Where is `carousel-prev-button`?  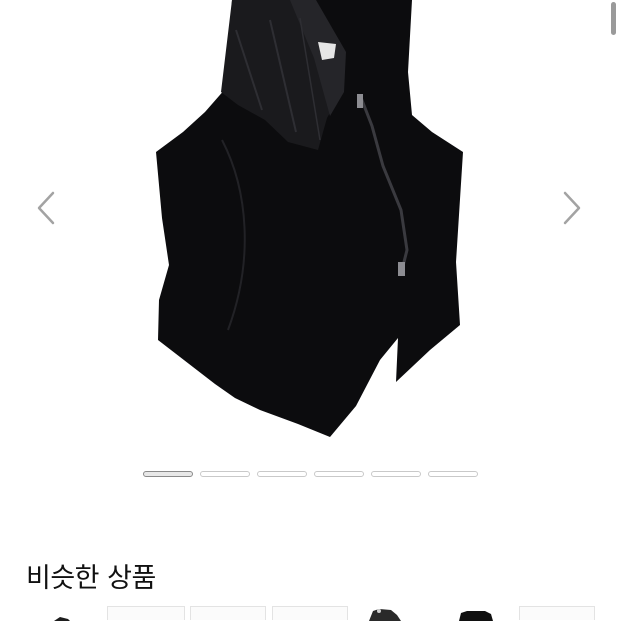
carousel-prev-button is located at coordinates (46, 208).